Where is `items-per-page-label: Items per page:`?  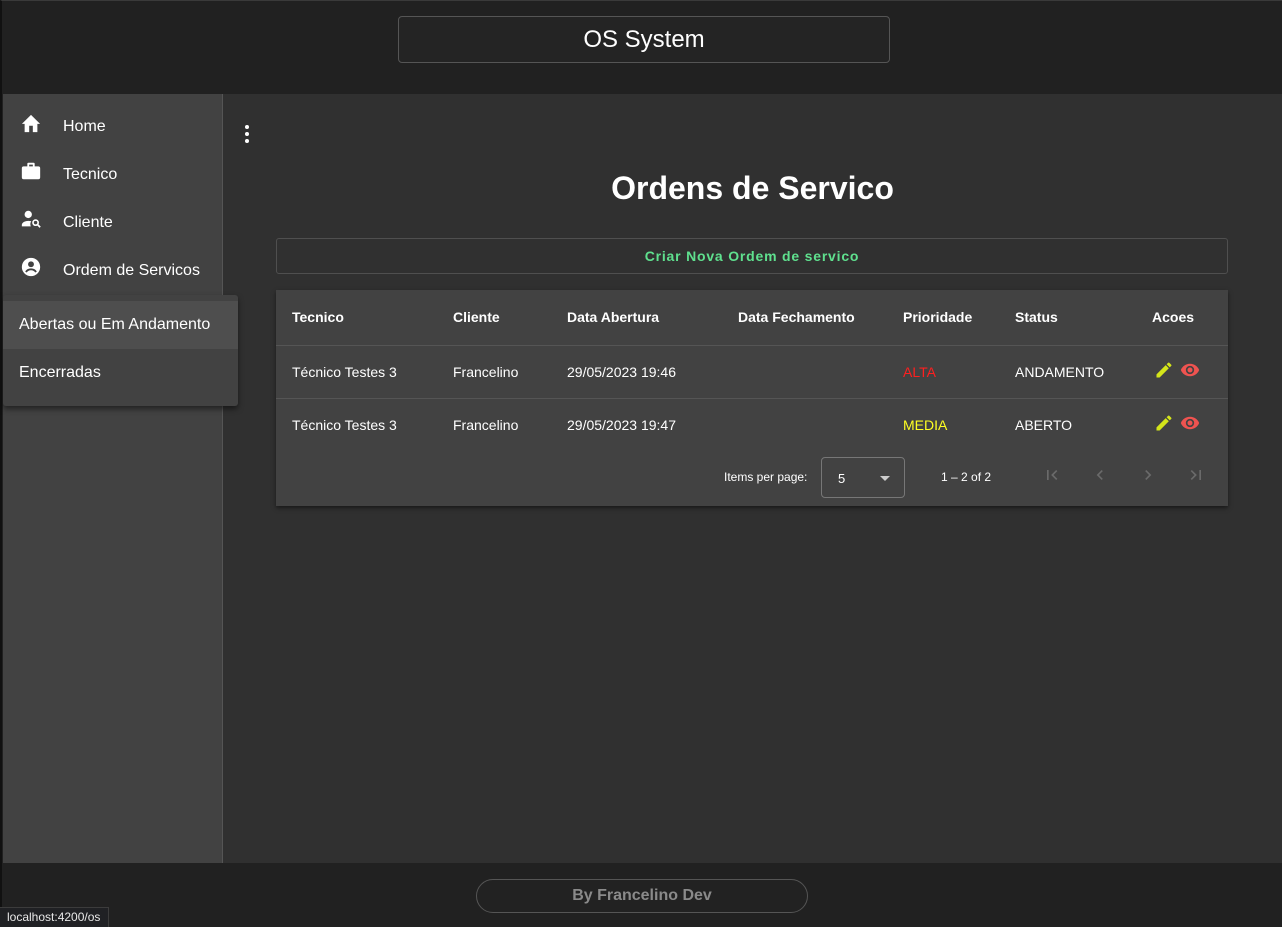
items-per-page-label: Items per page: is located at coordinates (766, 477).